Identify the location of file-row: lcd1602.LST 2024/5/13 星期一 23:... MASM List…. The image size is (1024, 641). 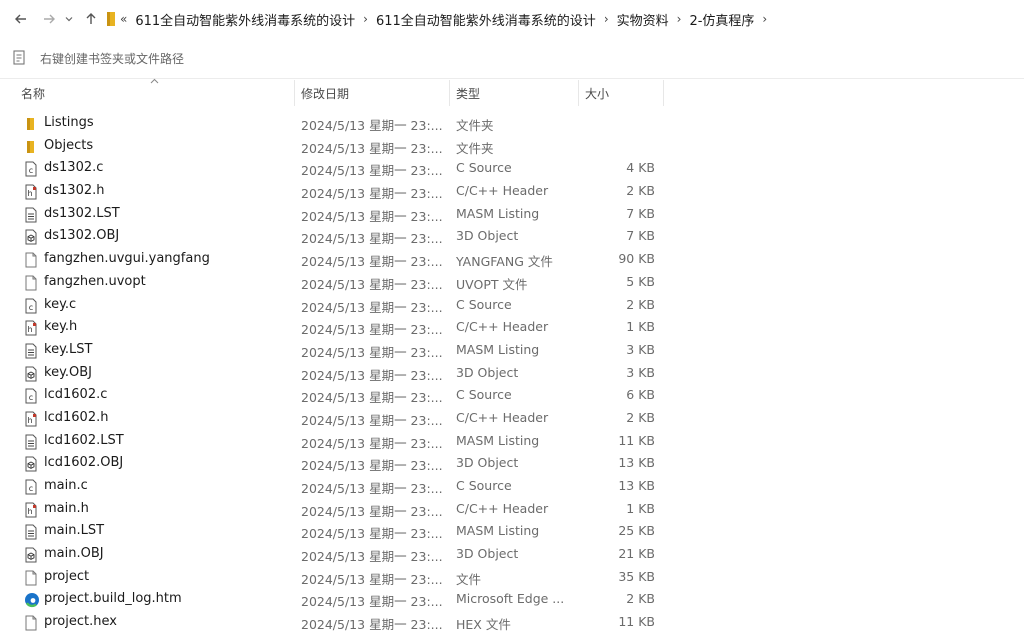
(512, 442).